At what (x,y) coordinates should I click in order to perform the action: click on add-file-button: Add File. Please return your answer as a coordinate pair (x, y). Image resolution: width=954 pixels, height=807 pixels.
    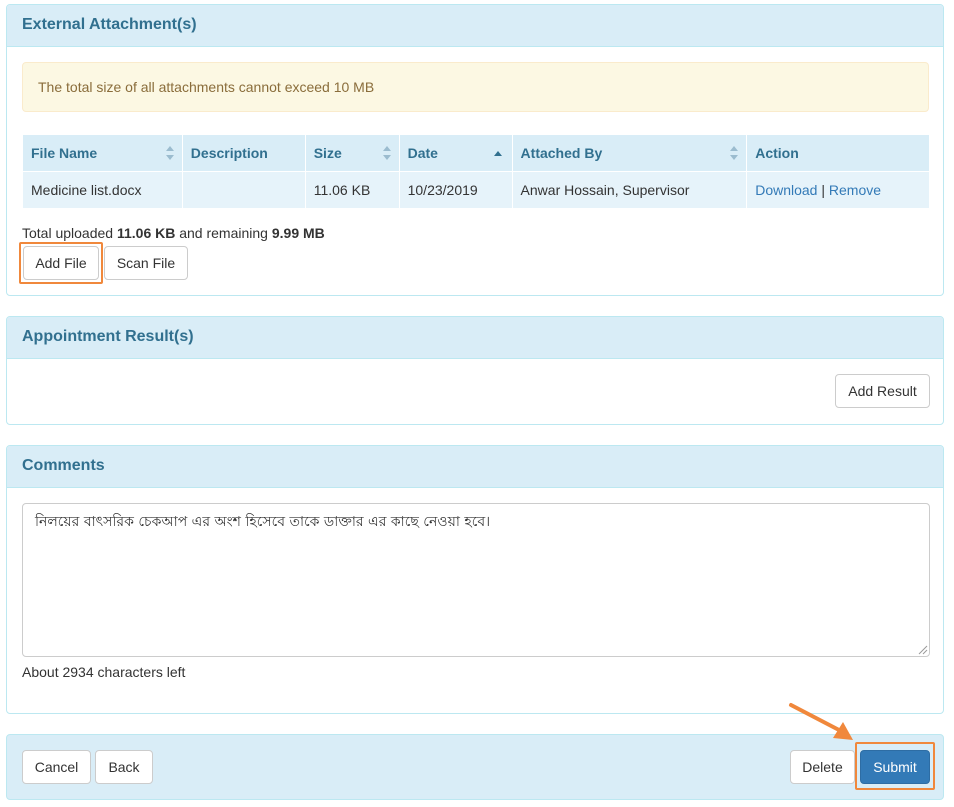
    Looking at the image, I should click on (61, 263).